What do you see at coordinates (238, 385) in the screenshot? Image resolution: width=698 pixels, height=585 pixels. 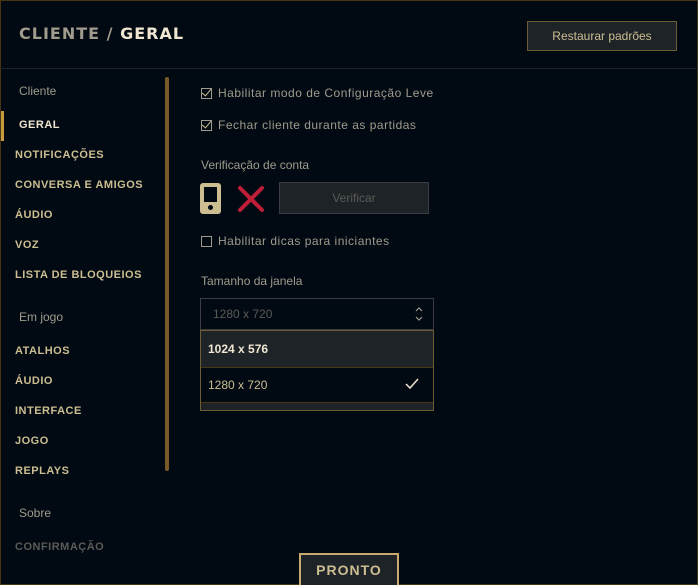 I see `option-label: 1280 x 720` at bounding box center [238, 385].